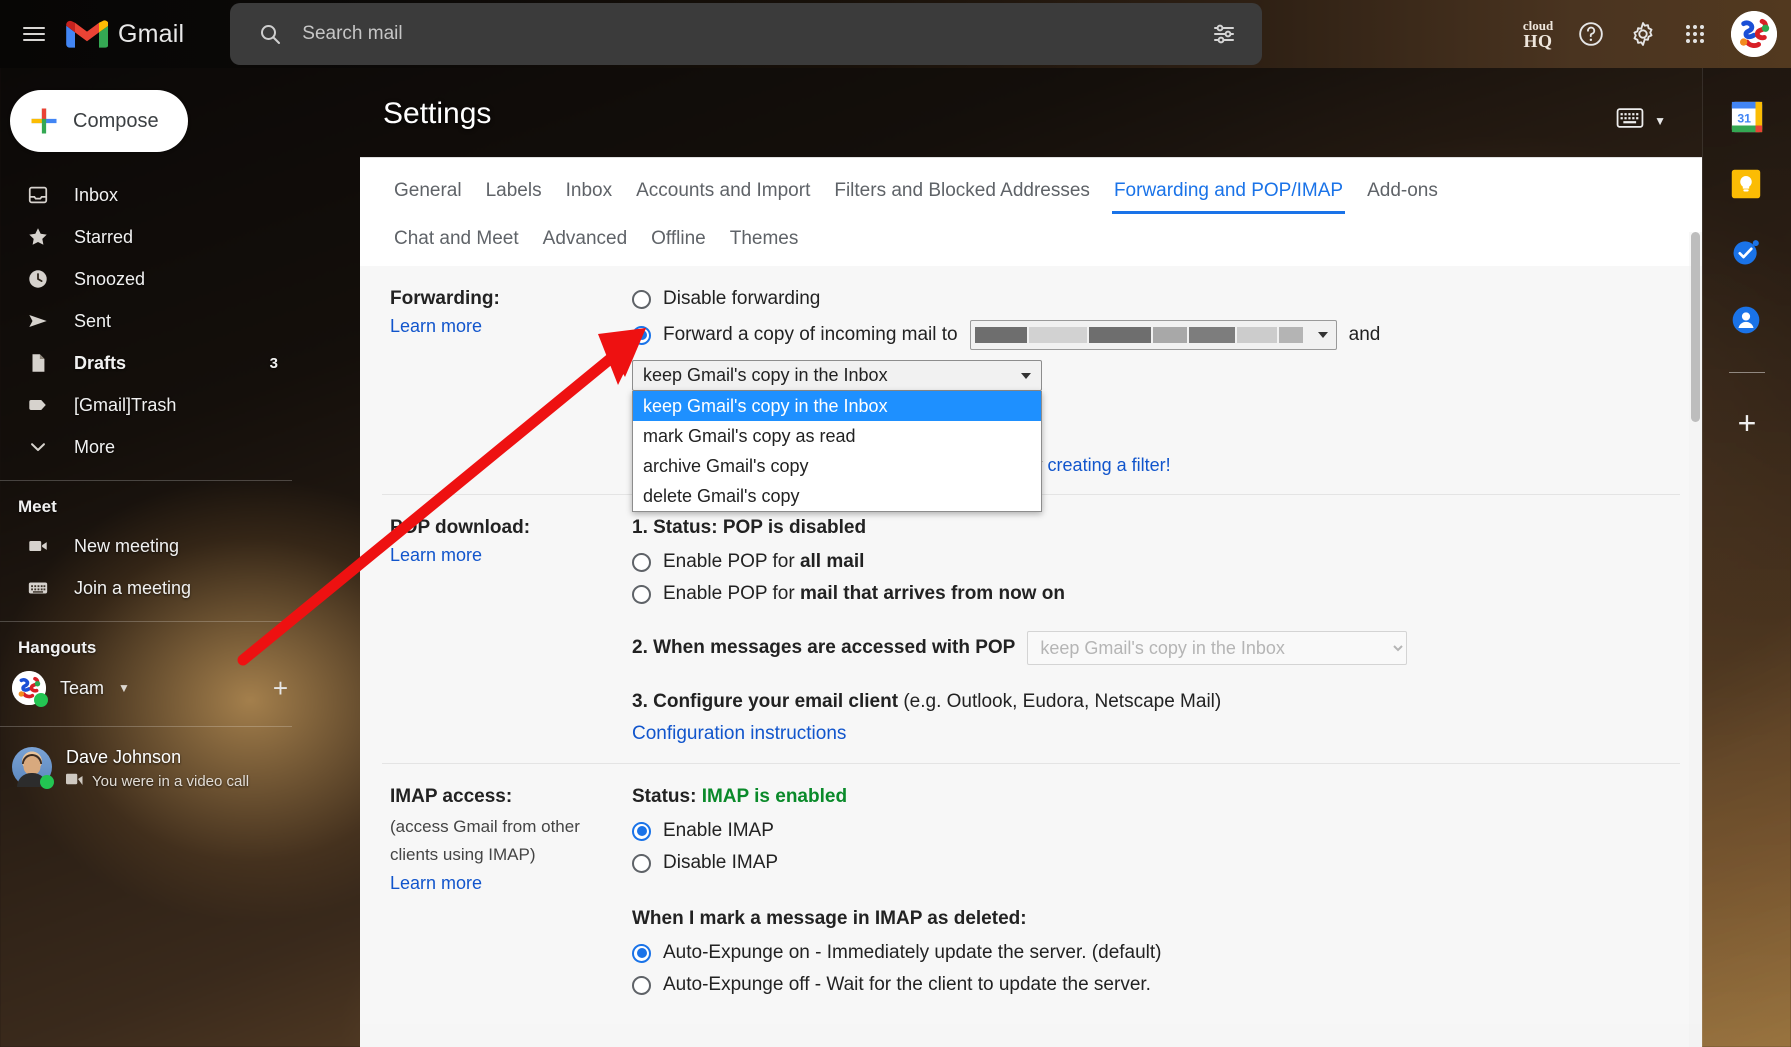 Image resolution: width=1791 pixels, height=1047 pixels. What do you see at coordinates (641, 594) in the screenshot?
I see `enable-pop-from-now-radio` at bounding box center [641, 594].